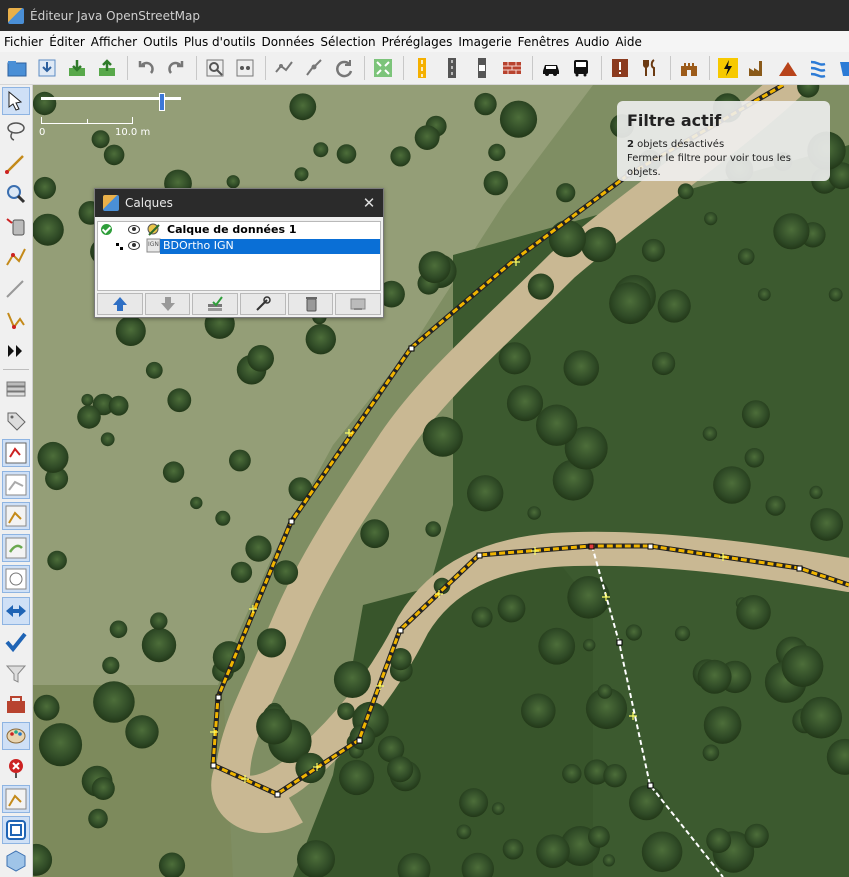 The height and width of the screenshot is (877, 849). What do you see at coordinates (657, 711) in the screenshot?
I see `footpath-way` at bounding box center [657, 711].